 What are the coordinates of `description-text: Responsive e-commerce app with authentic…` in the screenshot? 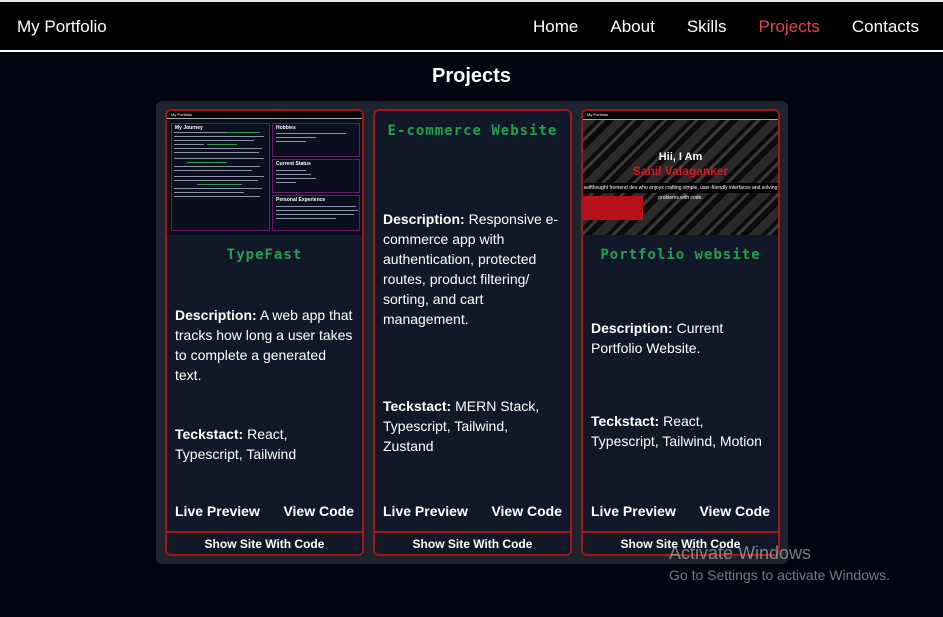 It's located at (471, 269).